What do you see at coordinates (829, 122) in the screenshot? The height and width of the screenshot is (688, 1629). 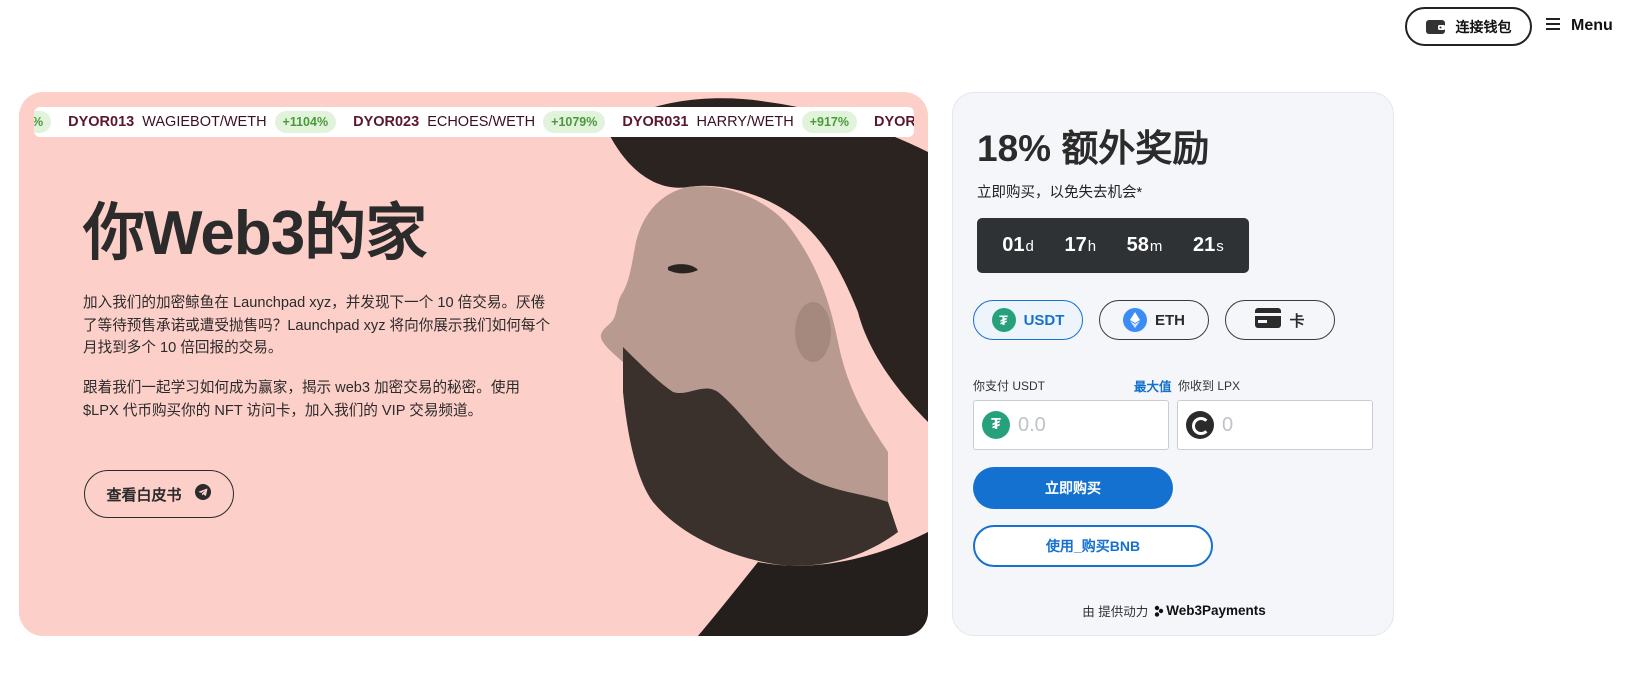 I see `ticker-change-badge: +917%` at bounding box center [829, 122].